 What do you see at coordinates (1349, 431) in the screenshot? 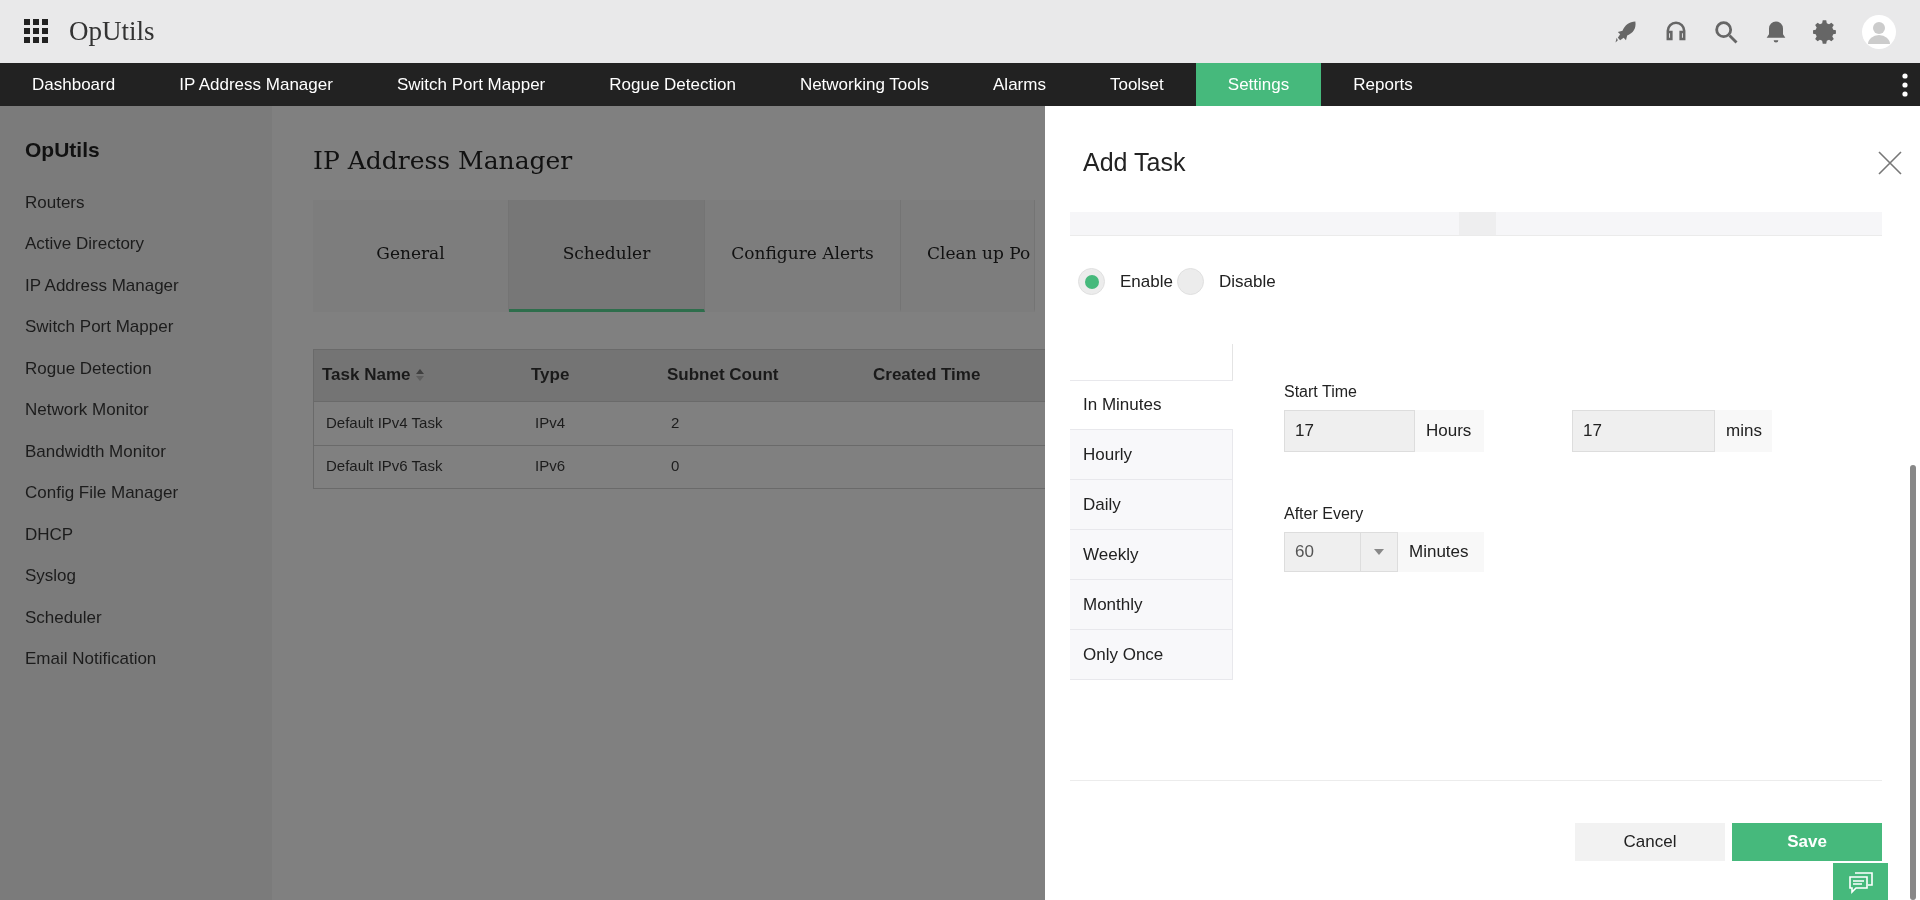
I see `hours-input: 17` at bounding box center [1349, 431].